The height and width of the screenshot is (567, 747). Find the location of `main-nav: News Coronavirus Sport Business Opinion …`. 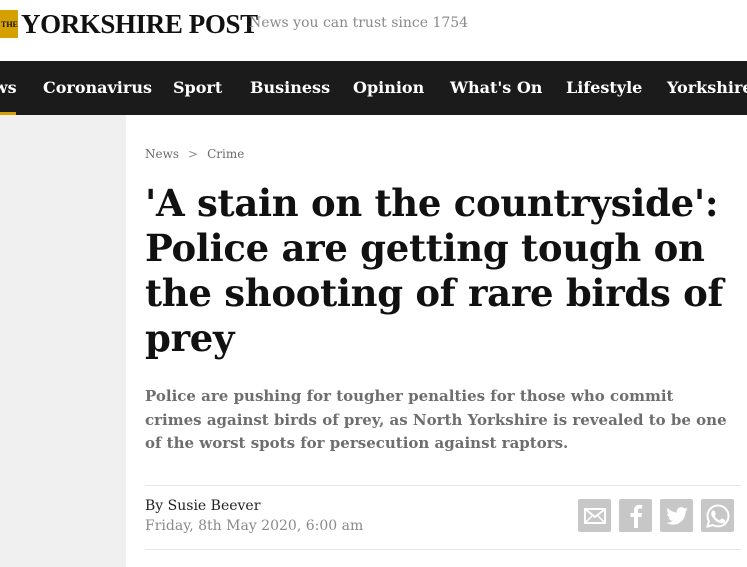

main-nav: News Coronavirus Sport Business Opinion … is located at coordinates (373, 88).